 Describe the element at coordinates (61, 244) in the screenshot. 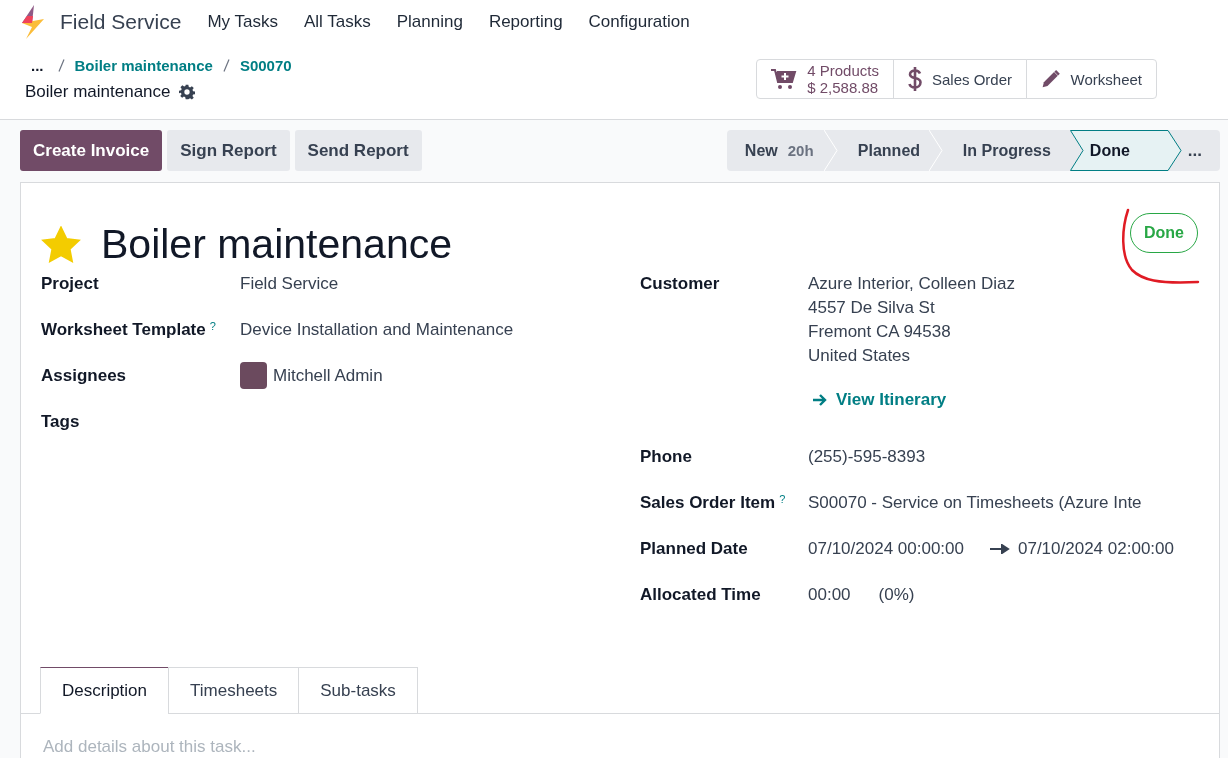

I see `star-icon` at that location.